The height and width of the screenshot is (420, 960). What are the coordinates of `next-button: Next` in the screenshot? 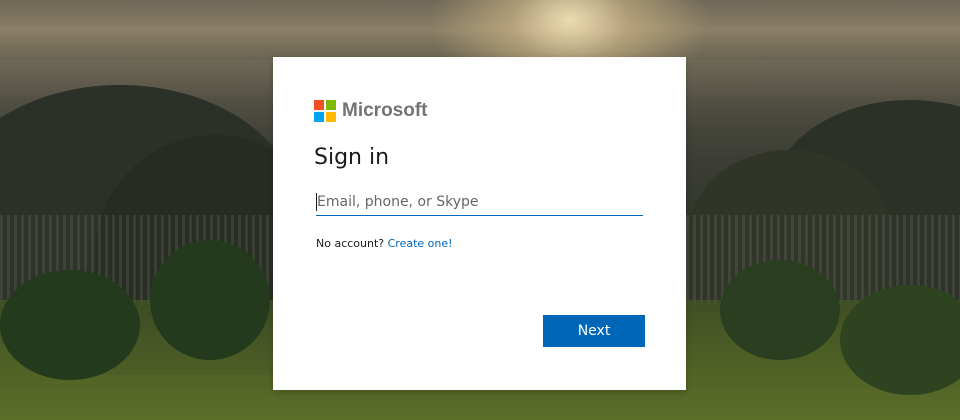 It's located at (594, 331).